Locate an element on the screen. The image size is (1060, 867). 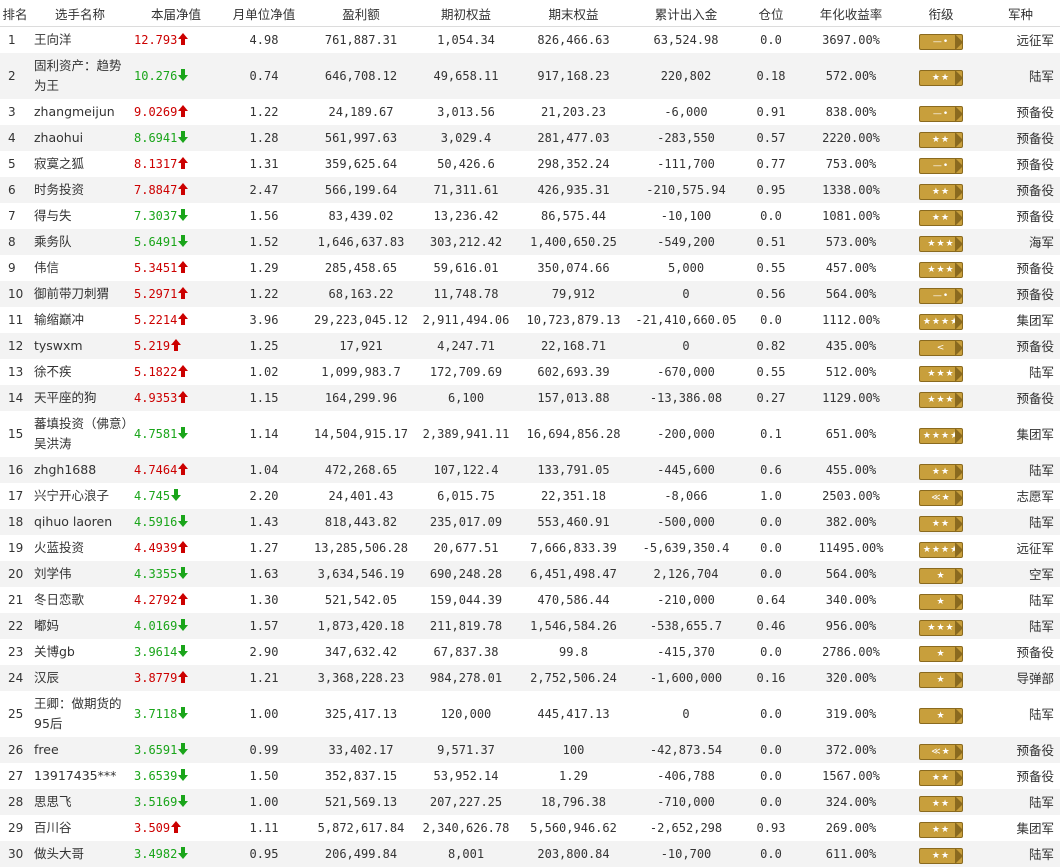
player-name: free is located at coordinates (80, 749).